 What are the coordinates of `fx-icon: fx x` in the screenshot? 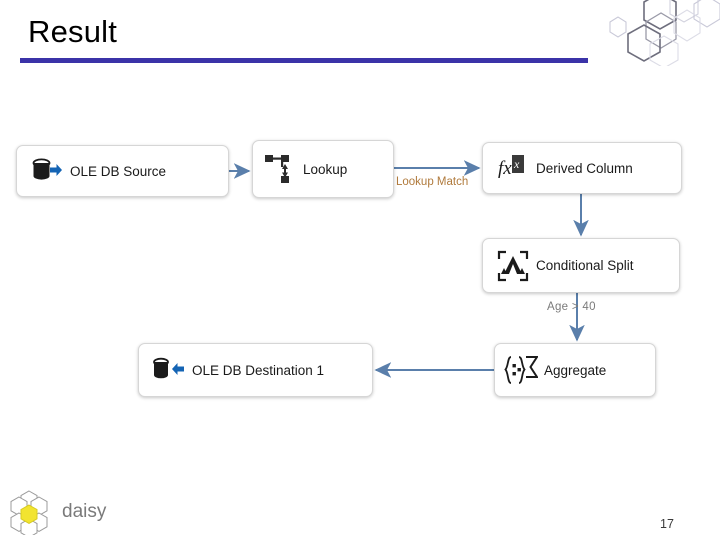 It's located at (513, 168).